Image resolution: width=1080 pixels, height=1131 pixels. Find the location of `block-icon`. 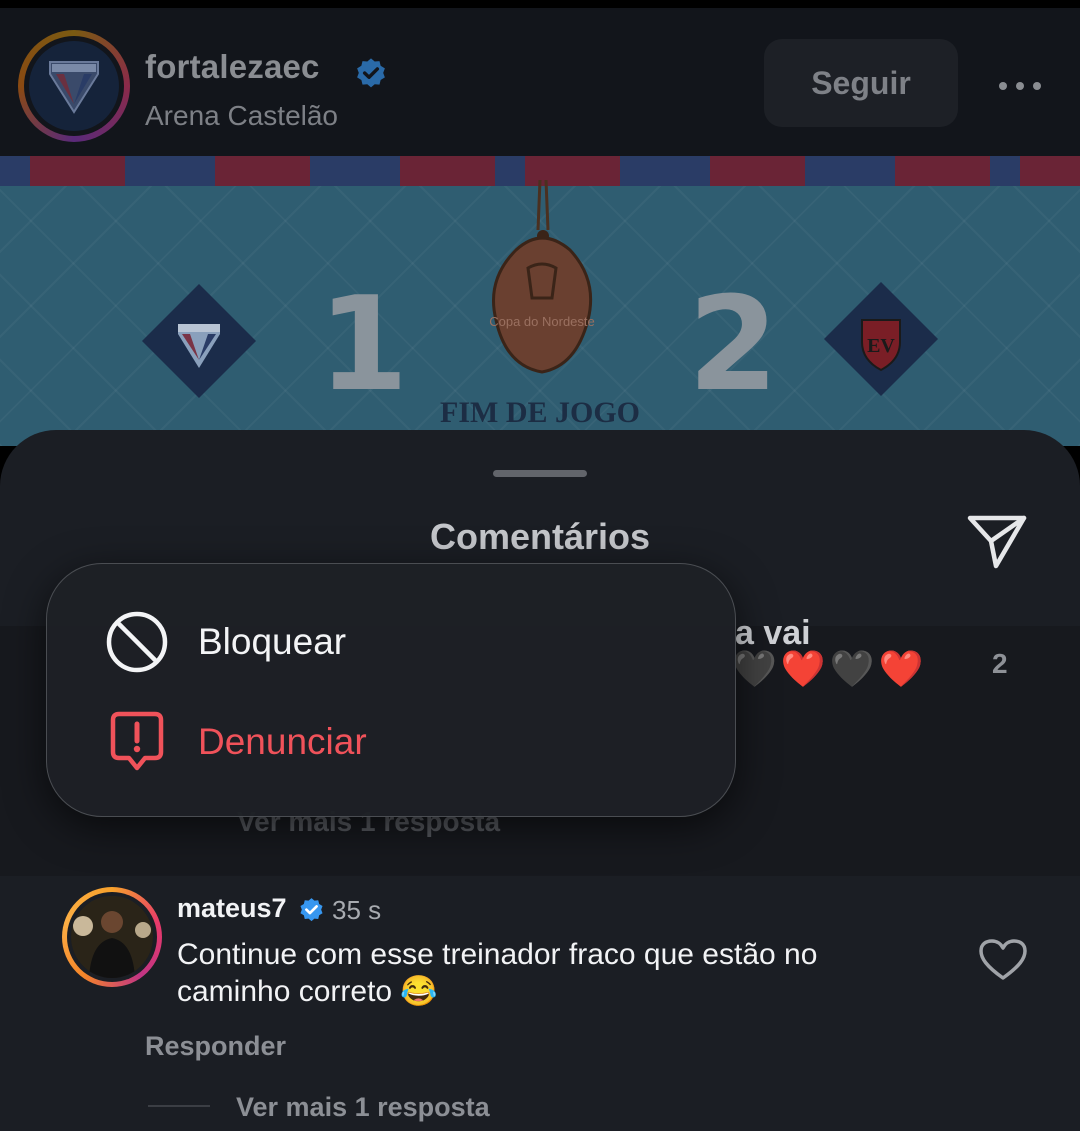

block-icon is located at coordinates (137, 642).